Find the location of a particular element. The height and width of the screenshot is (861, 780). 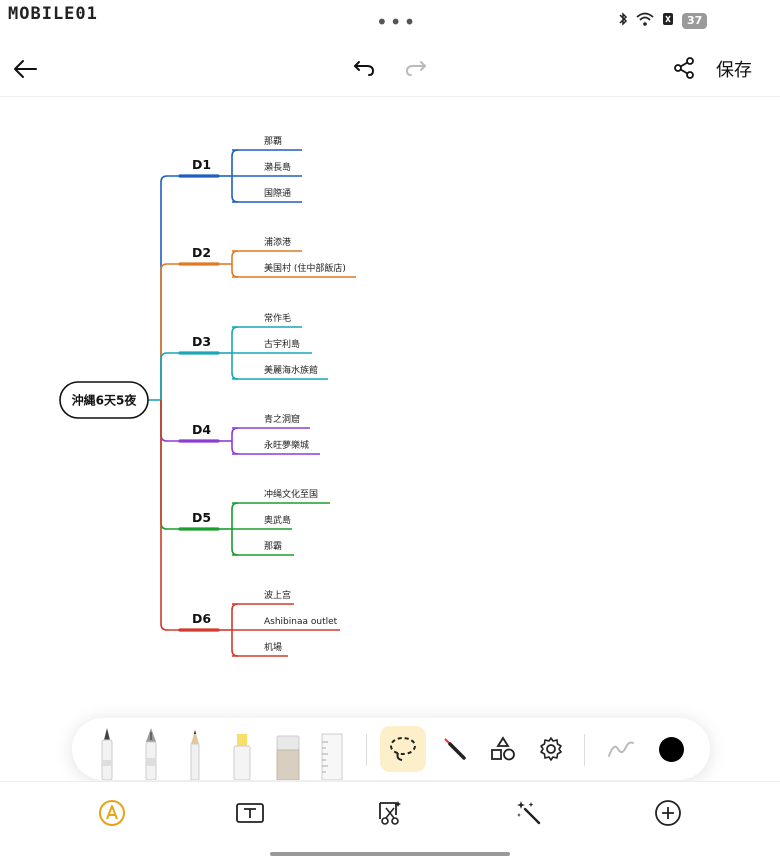

top-toolbar: 保存 is located at coordinates (390, 70).